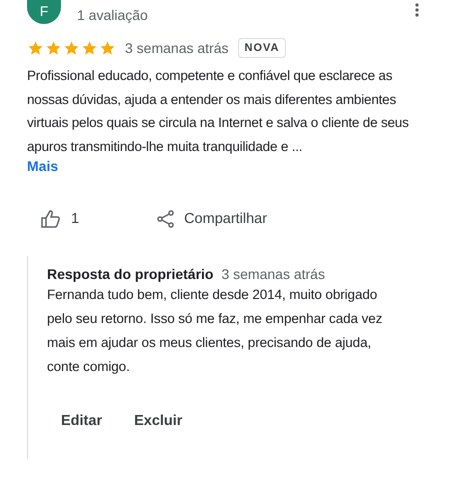 The width and height of the screenshot is (451, 500). What do you see at coordinates (81, 421) in the screenshot?
I see `edit-button: Editar` at bounding box center [81, 421].